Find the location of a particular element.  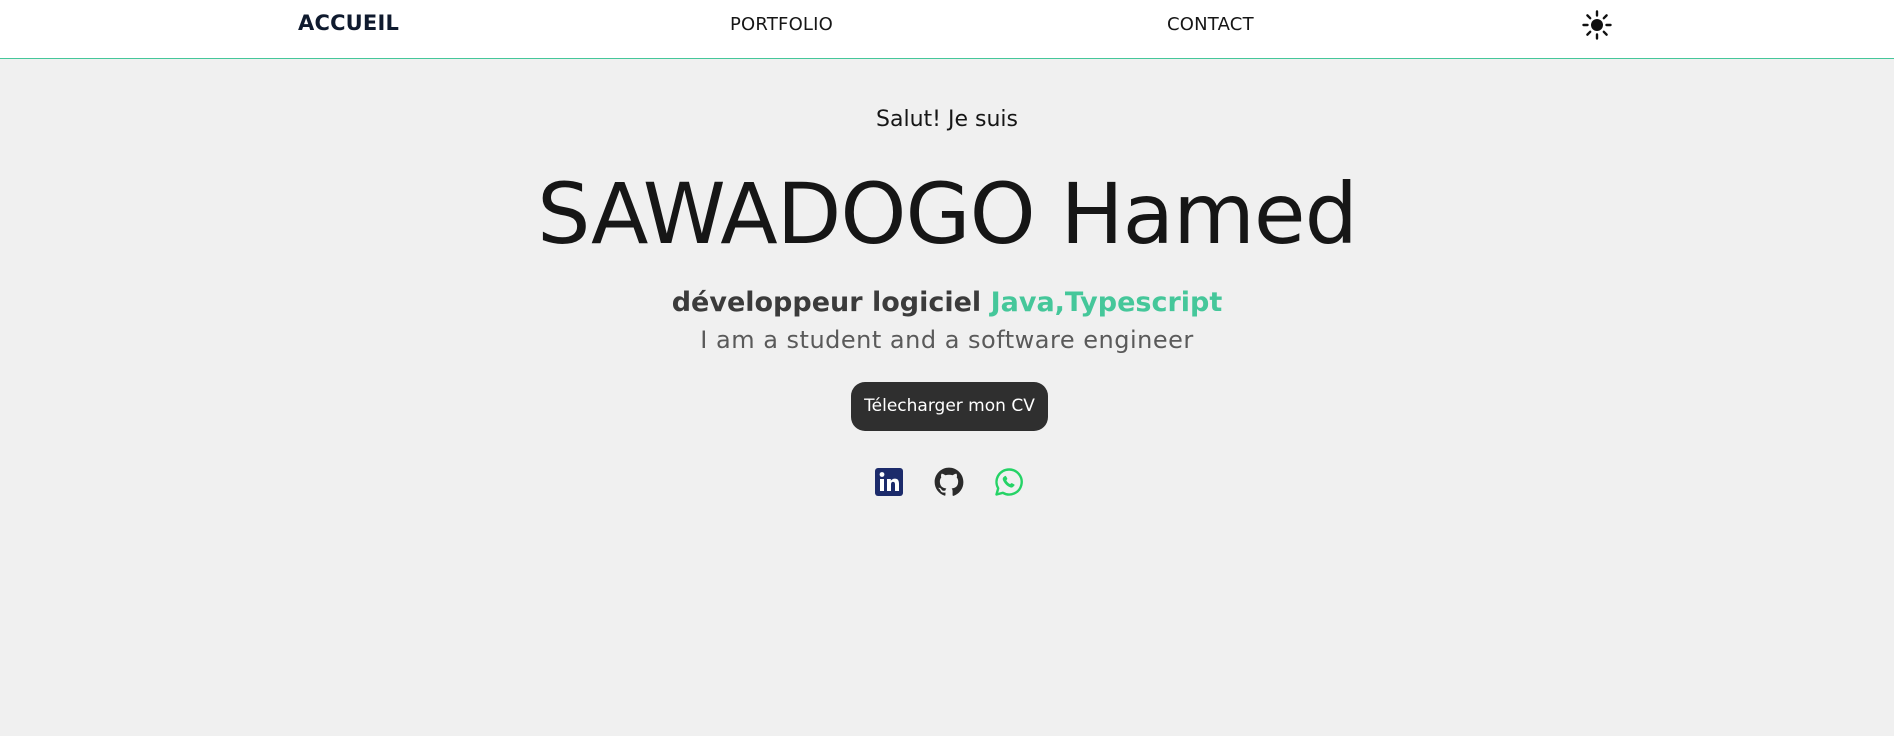

linkedin-link is located at coordinates (889, 482).